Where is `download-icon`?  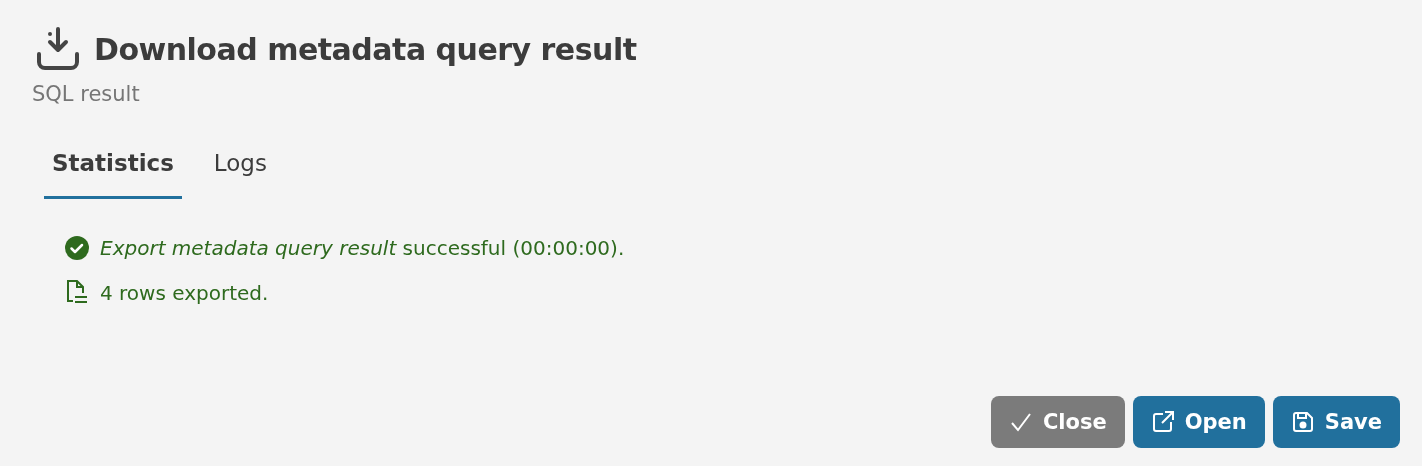 download-icon is located at coordinates (58, 49).